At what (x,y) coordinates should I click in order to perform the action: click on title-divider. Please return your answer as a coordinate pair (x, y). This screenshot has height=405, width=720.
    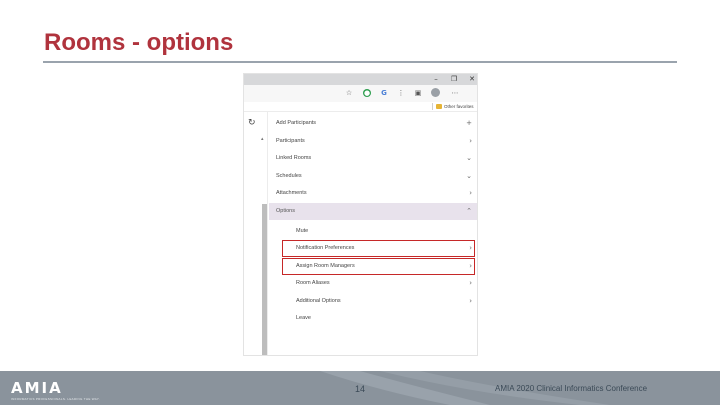
    Looking at the image, I should click on (360, 62).